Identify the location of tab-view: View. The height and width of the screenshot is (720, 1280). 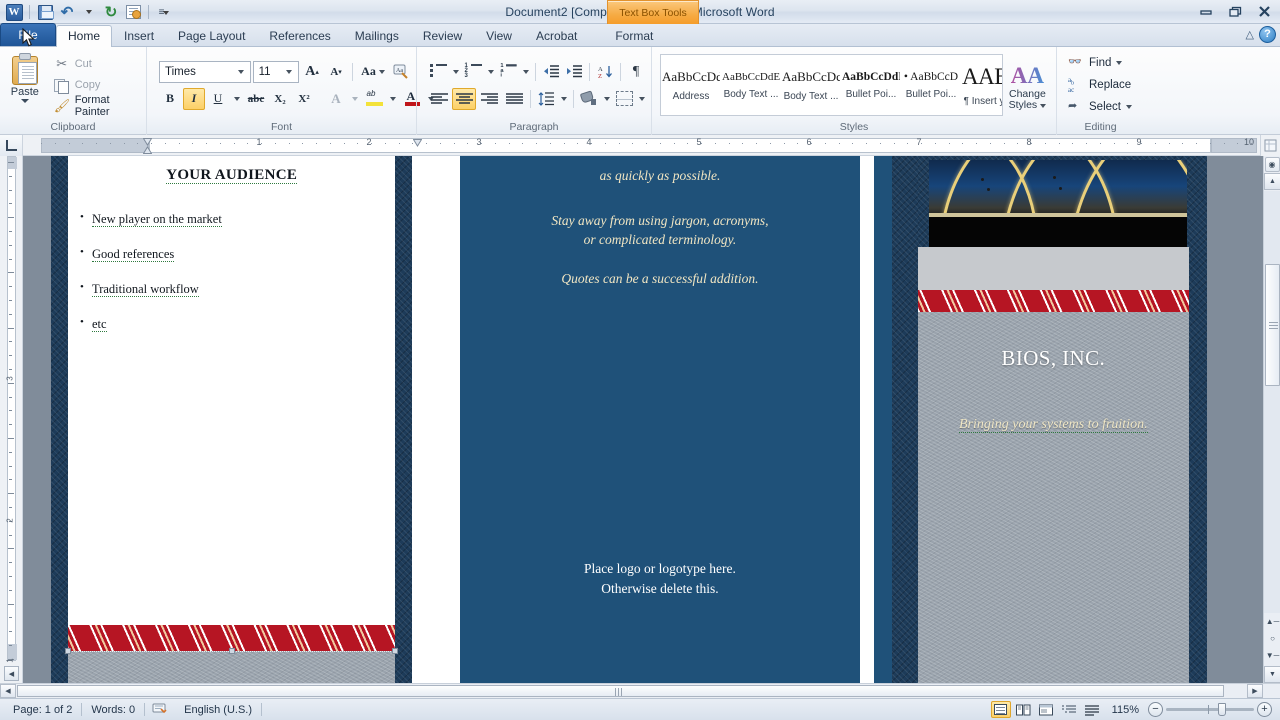
(499, 36).